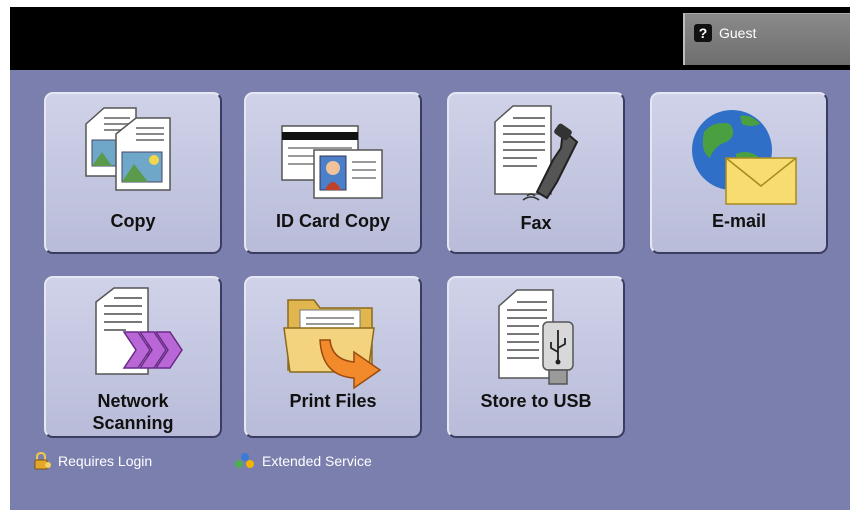 Image resolution: width=850 pixels, height=510 pixels. What do you see at coordinates (244, 460) in the screenshot?
I see `extended-service-icon` at bounding box center [244, 460].